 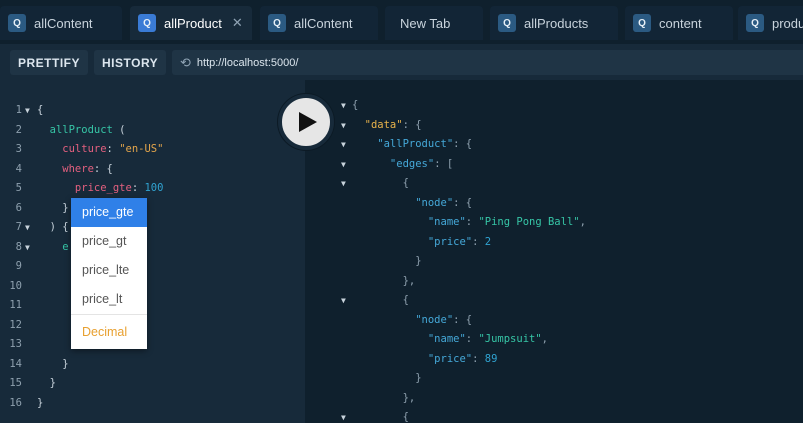 What do you see at coordinates (18, 246) in the screenshot?
I see `line-number: 8` at bounding box center [18, 246].